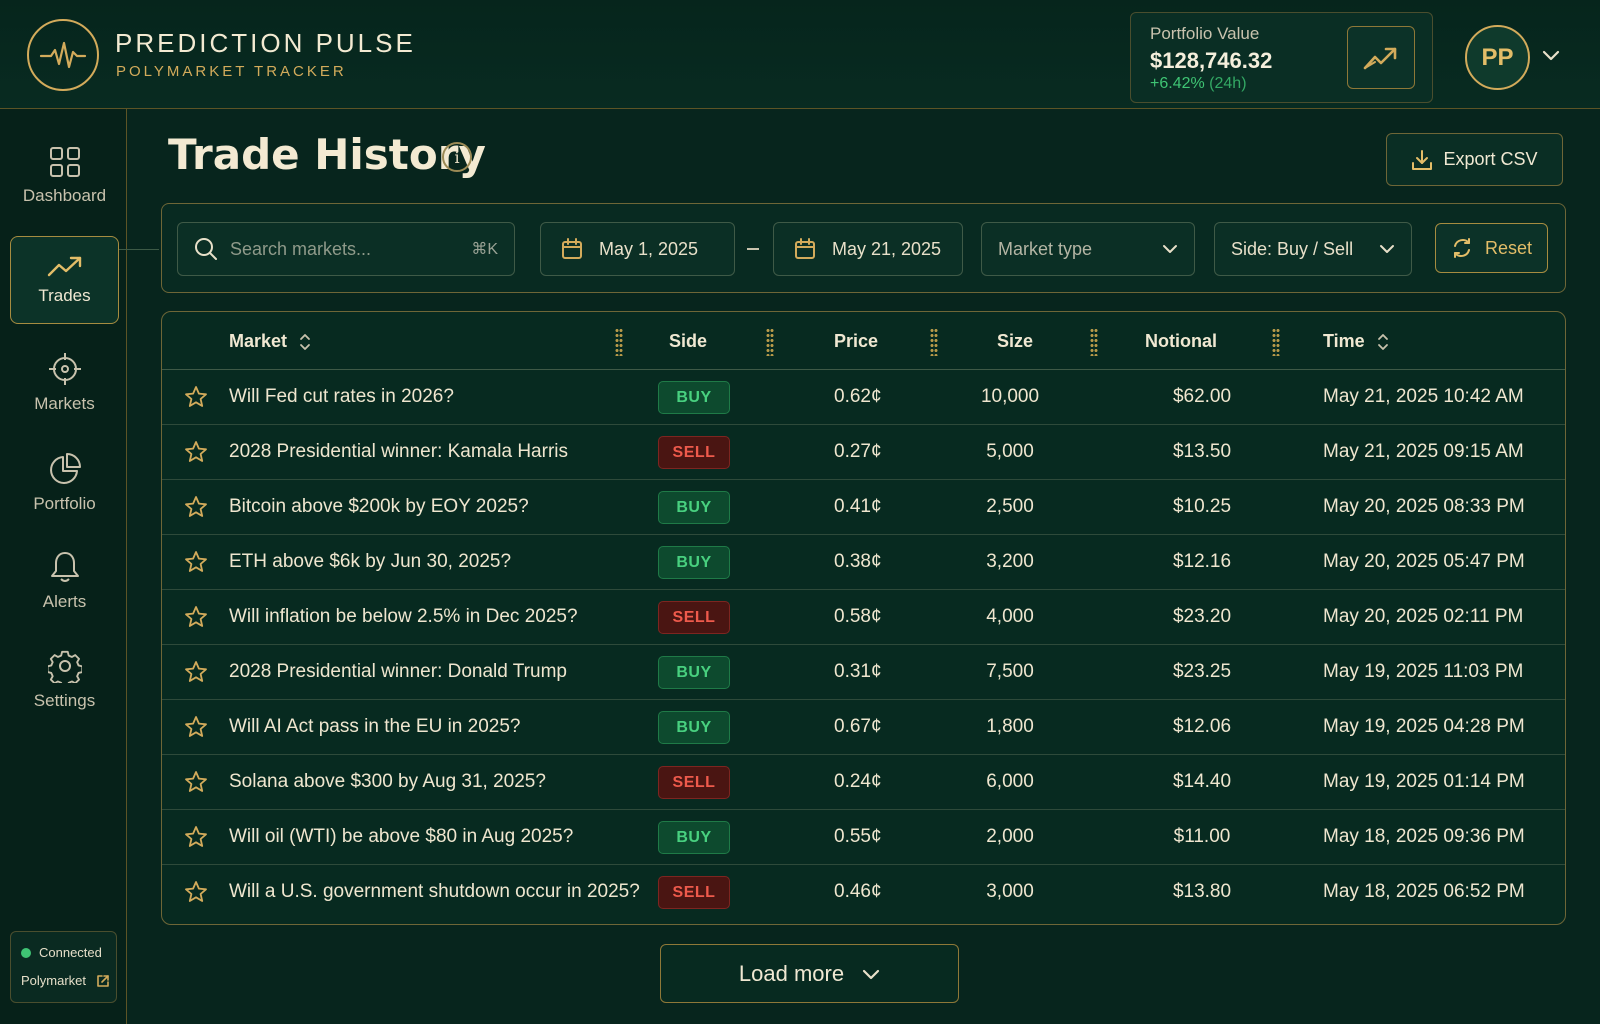  Describe the element at coordinates (1202, 506) in the screenshot. I see `cell-notional: $10.25` at that location.